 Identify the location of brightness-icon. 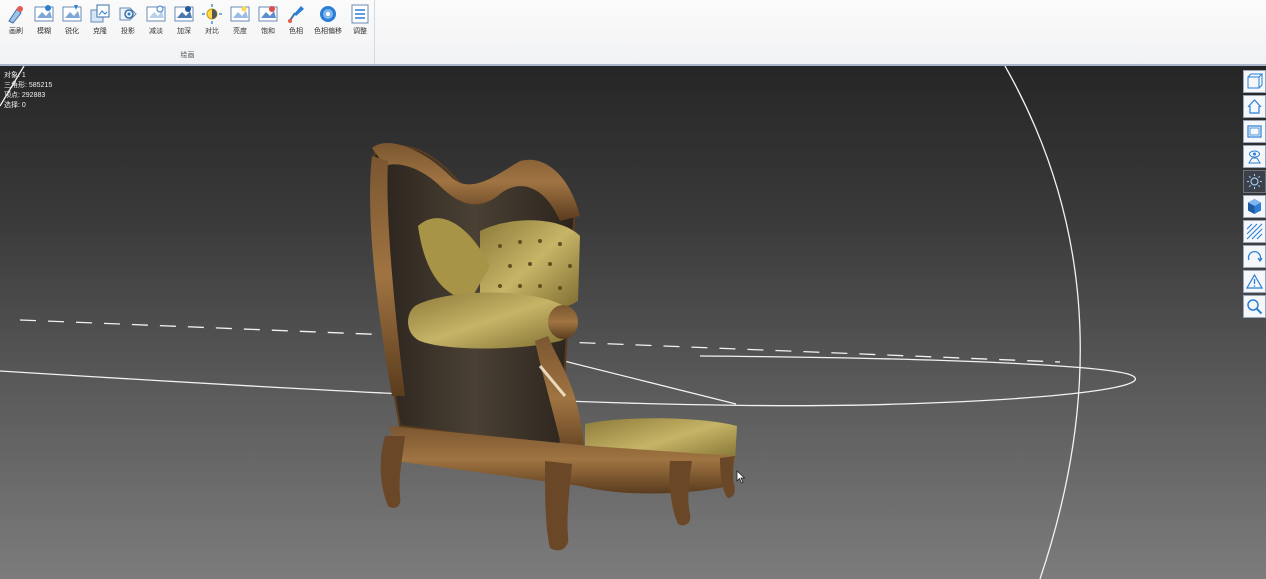
(240, 14).